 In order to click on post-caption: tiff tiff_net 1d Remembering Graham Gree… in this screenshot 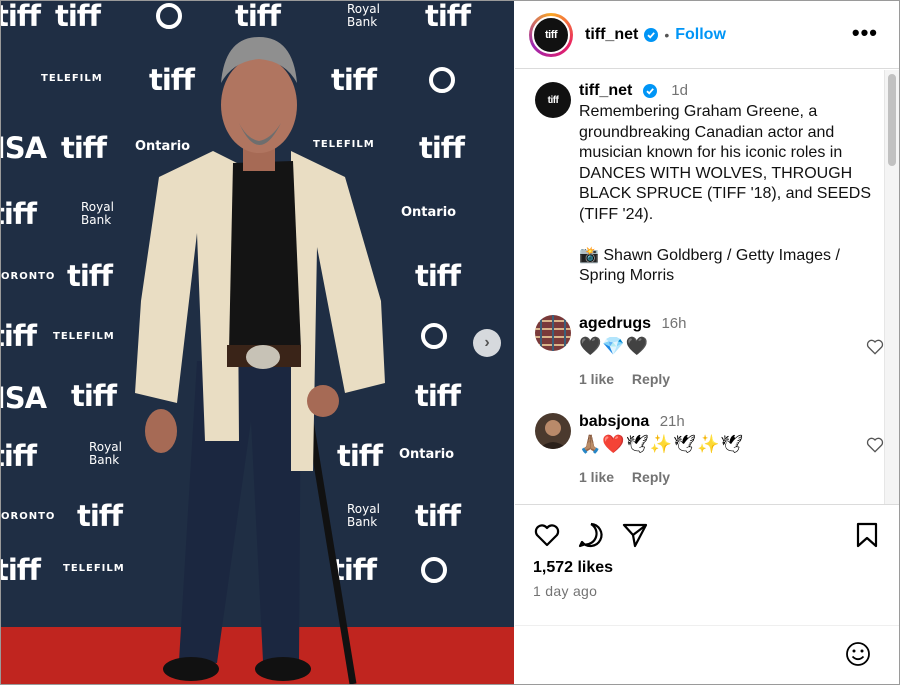, I will do `click(705, 184)`.